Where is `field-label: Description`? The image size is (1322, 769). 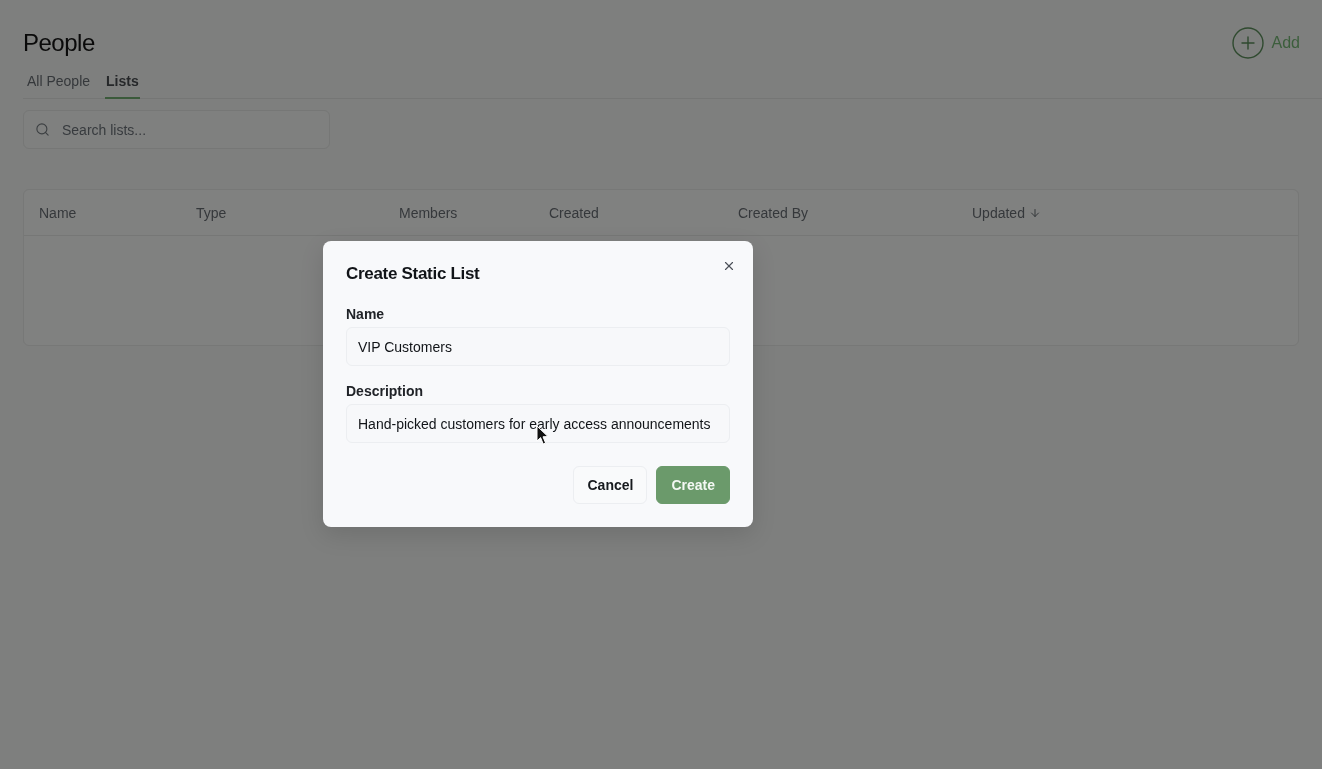
field-label: Description is located at coordinates (384, 391).